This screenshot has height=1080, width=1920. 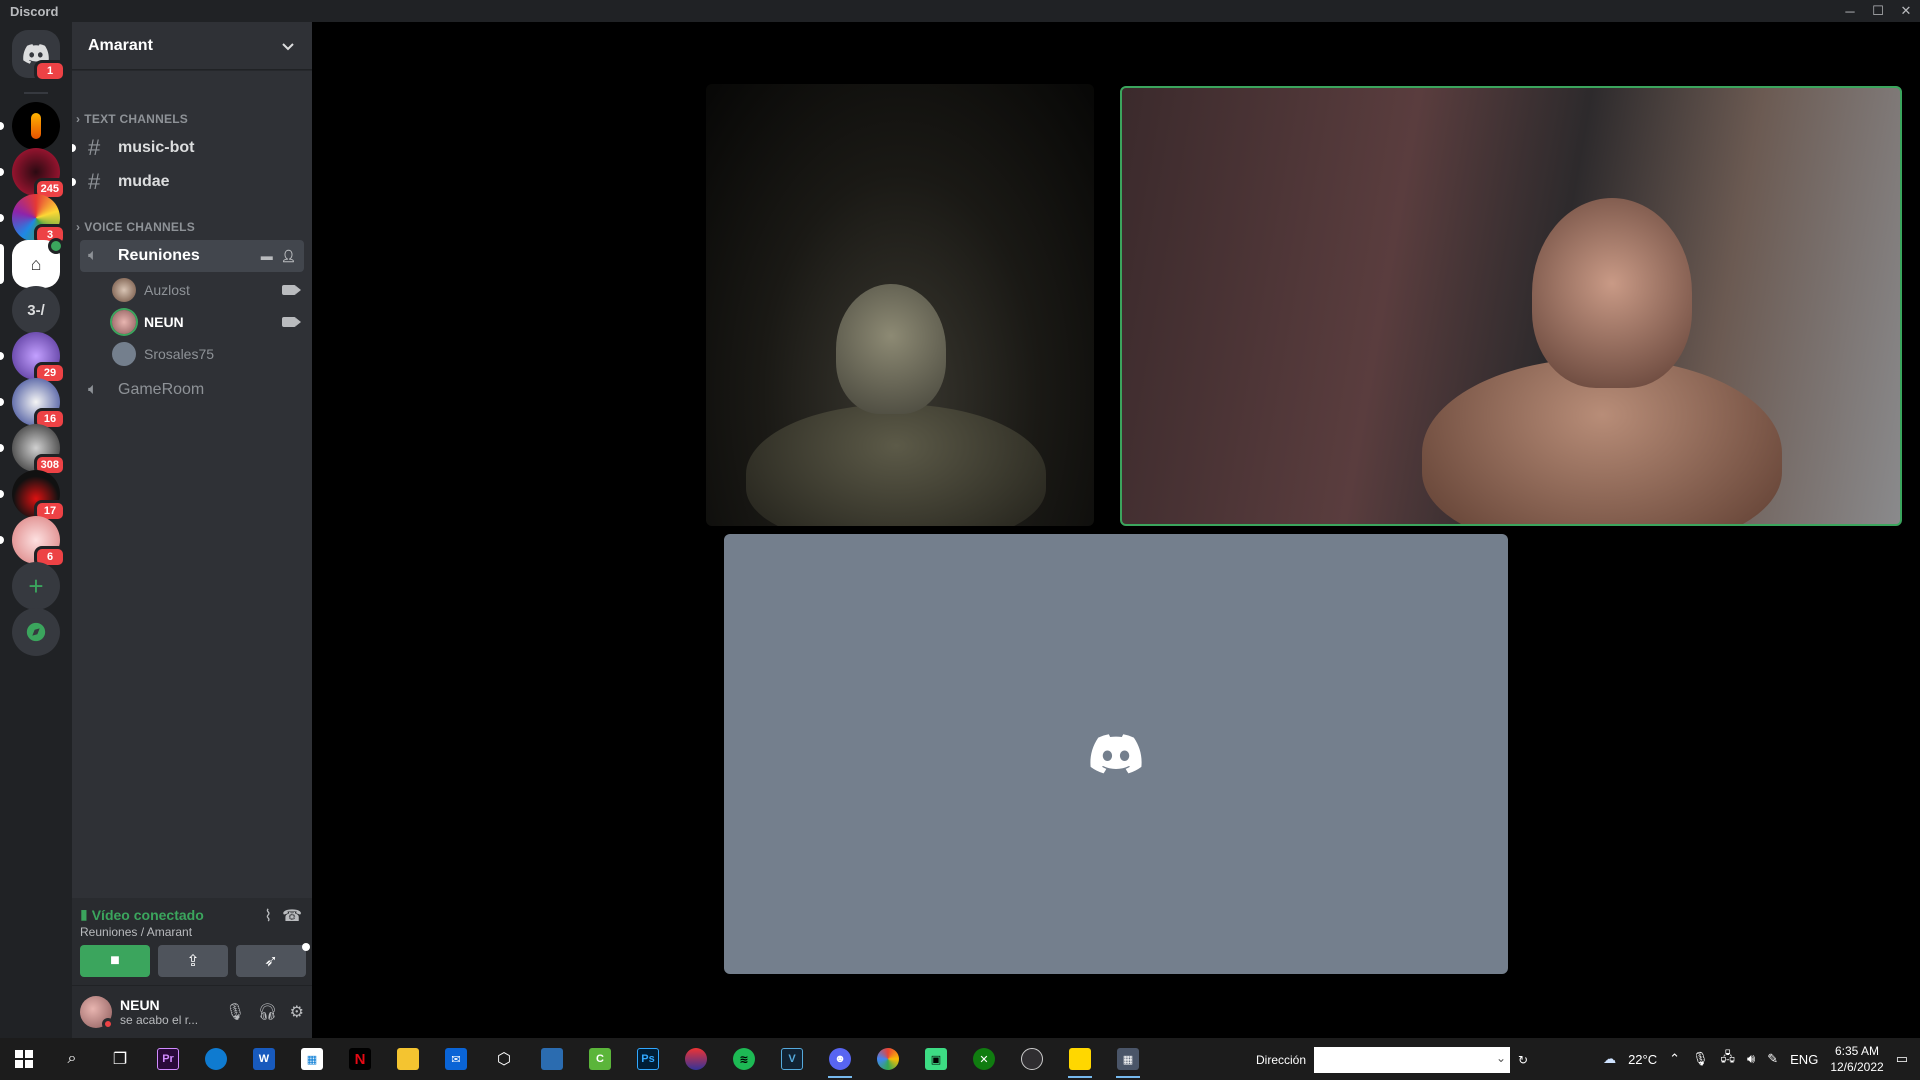 What do you see at coordinates (600, 1059) in the screenshot?
I see `taskbar-app: C` at bounding box center [600, 1059].